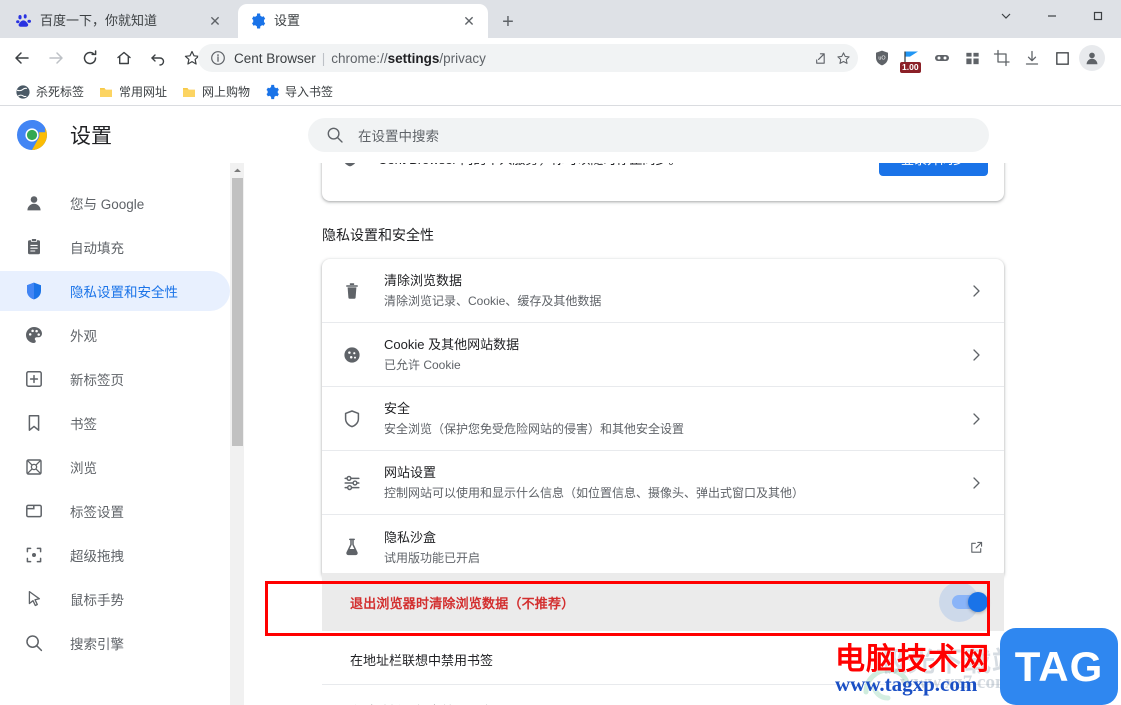 Image resolution: width=1121 pixels, height=705 pixels. I want to click on row-title: 安全, so click(397, 408).